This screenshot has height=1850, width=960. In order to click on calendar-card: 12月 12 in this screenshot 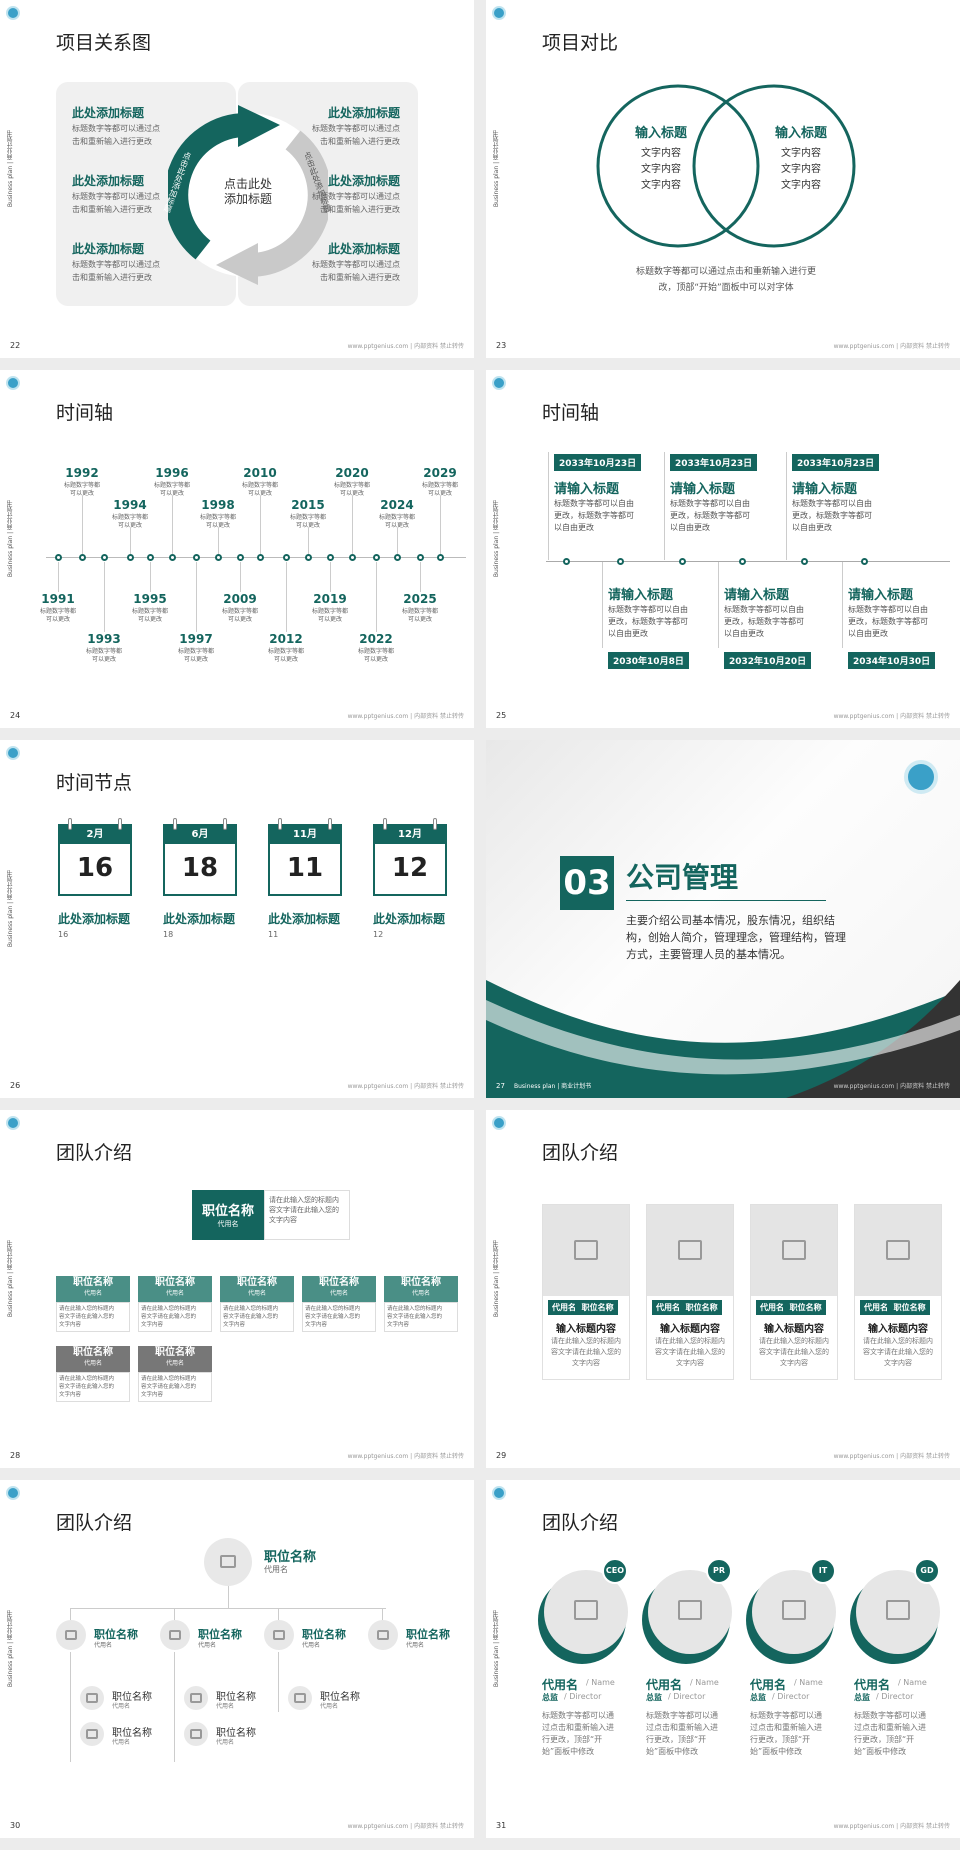, I will do `click(410, 860)`.